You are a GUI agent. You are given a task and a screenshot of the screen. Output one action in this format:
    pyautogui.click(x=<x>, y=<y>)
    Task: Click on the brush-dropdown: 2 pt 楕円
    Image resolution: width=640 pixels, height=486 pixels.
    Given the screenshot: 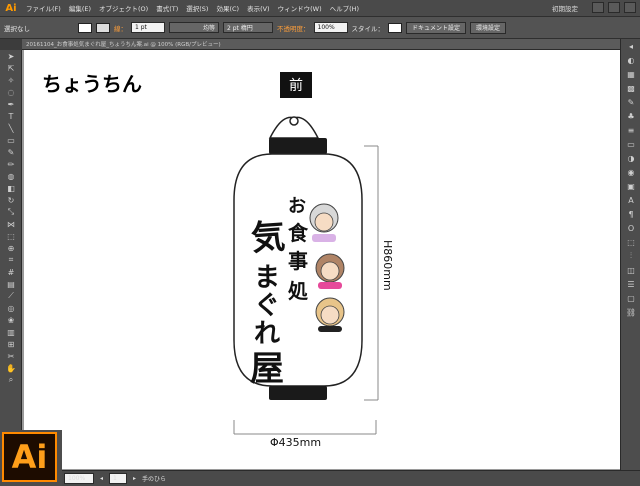 What is the action you would take?
    pyautogui.click(x=248, y=27)
    